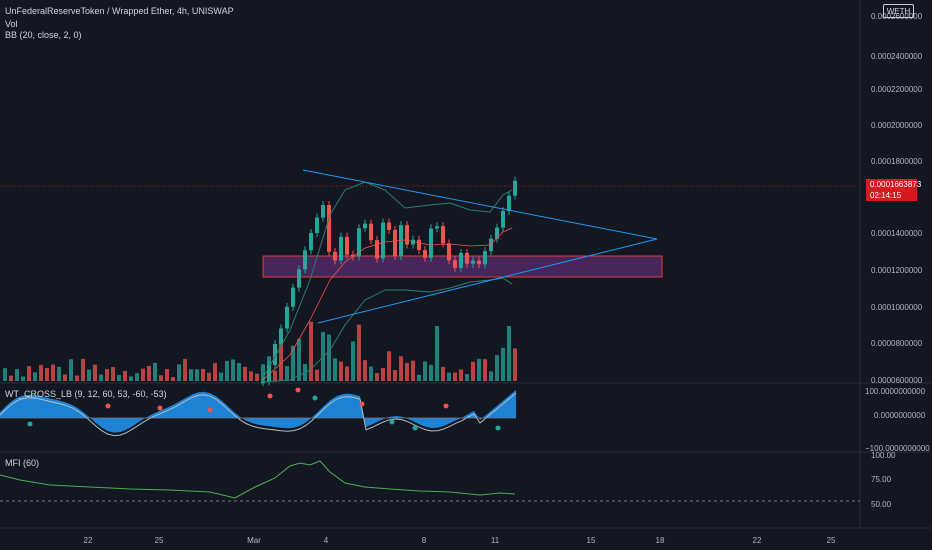  Describe the element at coordinates (897, 125) in the screenshot. I see `price-tick-label: 0.0002000000` at that location.